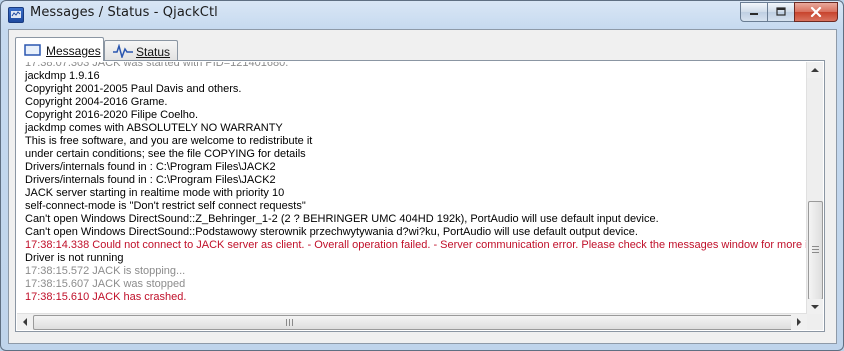 The height and width of the screenshot is (351, 844). I want to click on scroll-left-button, so click(25, 322).